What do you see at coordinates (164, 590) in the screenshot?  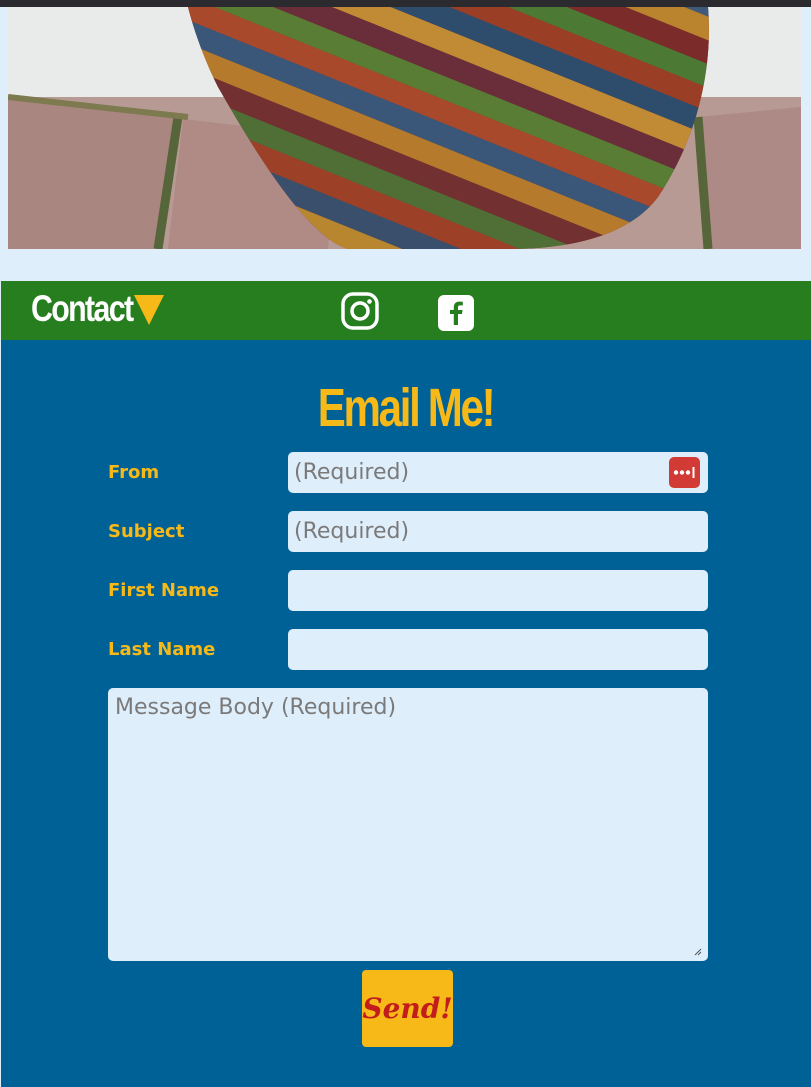 I see `first-name-label: First Name` at bounding box center [164, 590].